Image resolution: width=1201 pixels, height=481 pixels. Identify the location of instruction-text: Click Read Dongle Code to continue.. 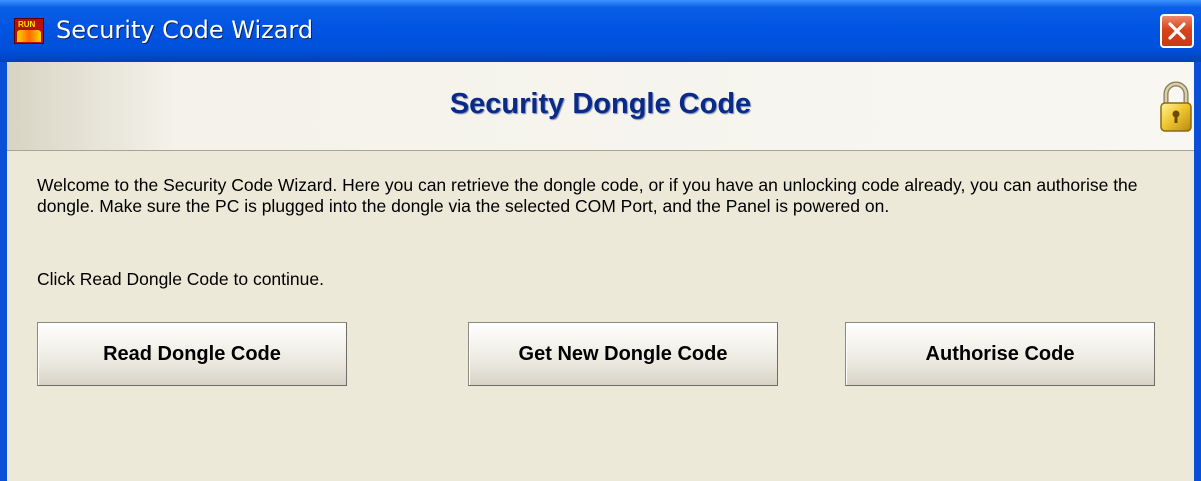
(180, 279).